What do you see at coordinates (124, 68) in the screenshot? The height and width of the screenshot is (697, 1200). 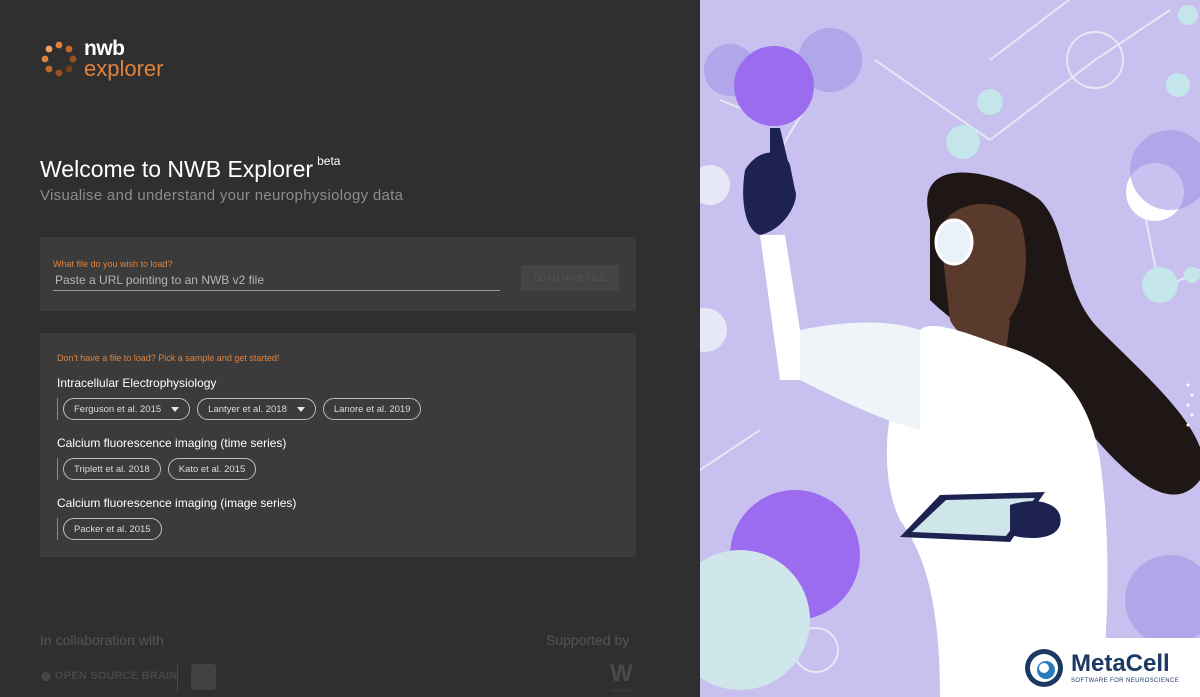 I see `logo-explorer-text: explorer` at bounding box center [124, 68].